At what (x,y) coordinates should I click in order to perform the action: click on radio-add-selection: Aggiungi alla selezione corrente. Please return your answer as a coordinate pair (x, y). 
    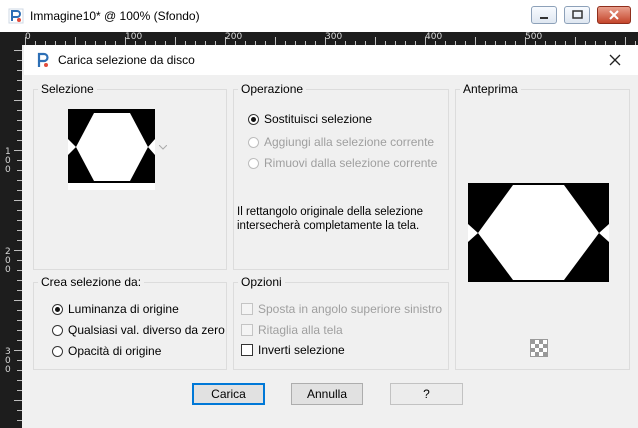
    Looking at the image, I should click on (341, 142).